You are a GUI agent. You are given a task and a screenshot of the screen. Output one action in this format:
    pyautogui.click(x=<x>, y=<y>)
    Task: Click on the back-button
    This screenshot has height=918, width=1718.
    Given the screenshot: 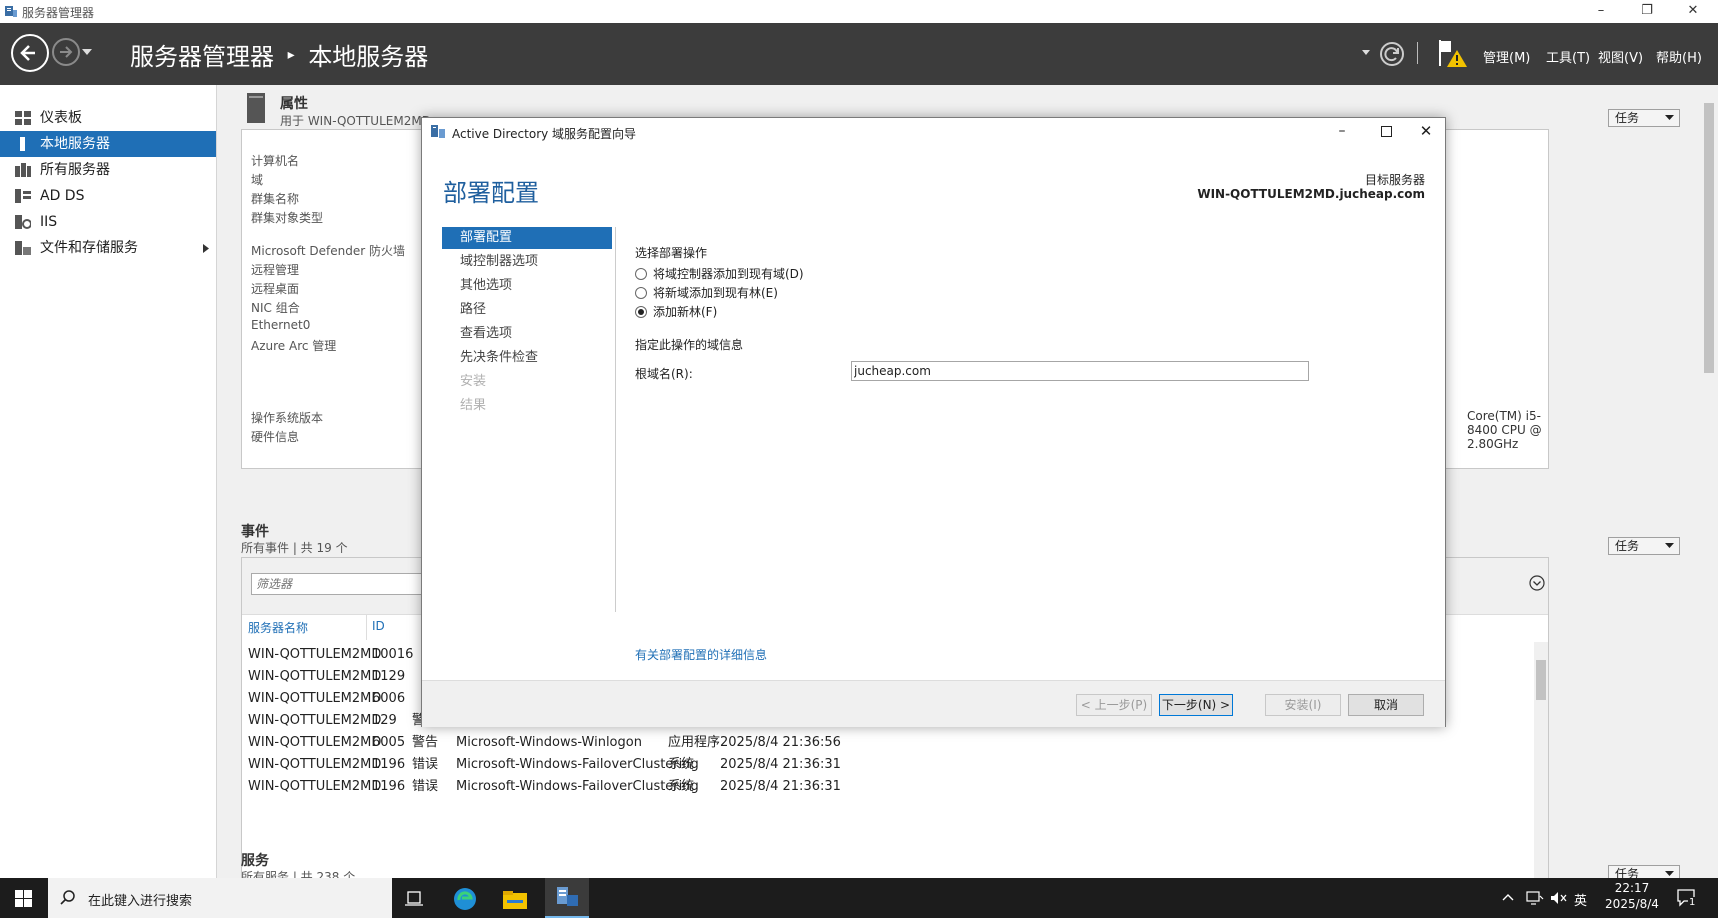 What is the action you would take?
    pyautogui.click(x=30, y=53)
    